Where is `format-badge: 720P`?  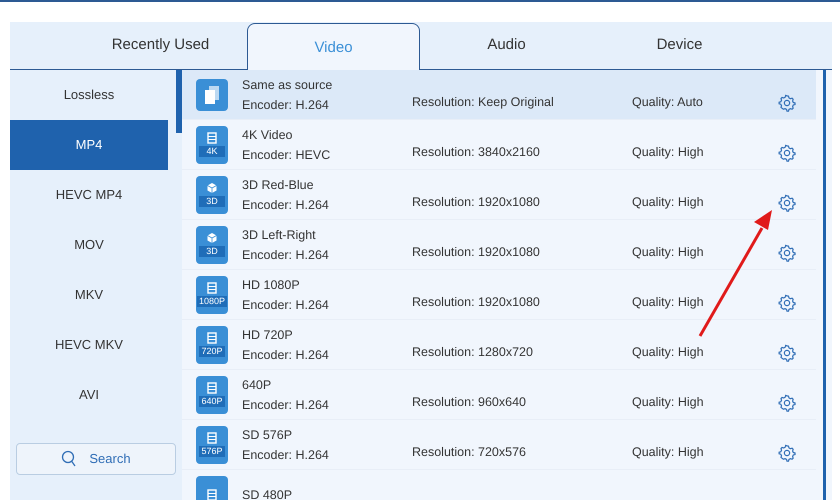
format-badge: 720P is located at coordinates (212, 351).